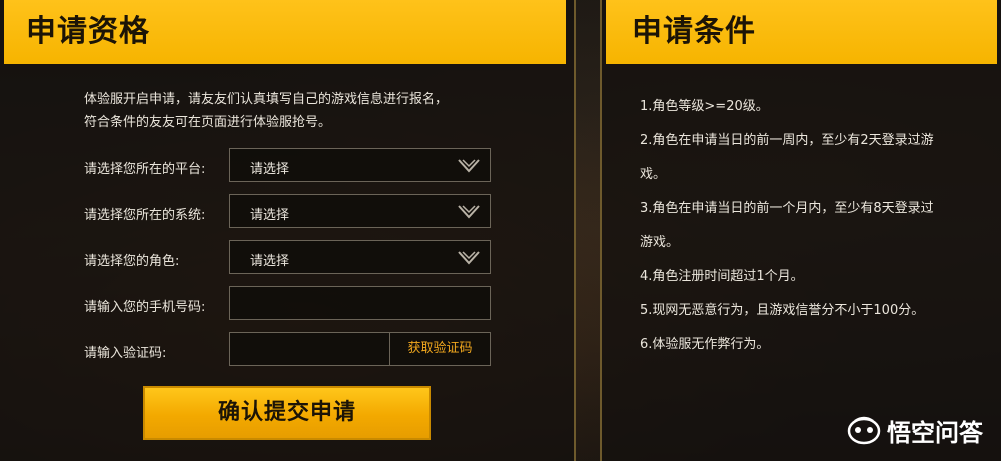 The image size is (1001, 461). I want to click on platform-label: 请选择您所在的平台:, so click(145, 169).